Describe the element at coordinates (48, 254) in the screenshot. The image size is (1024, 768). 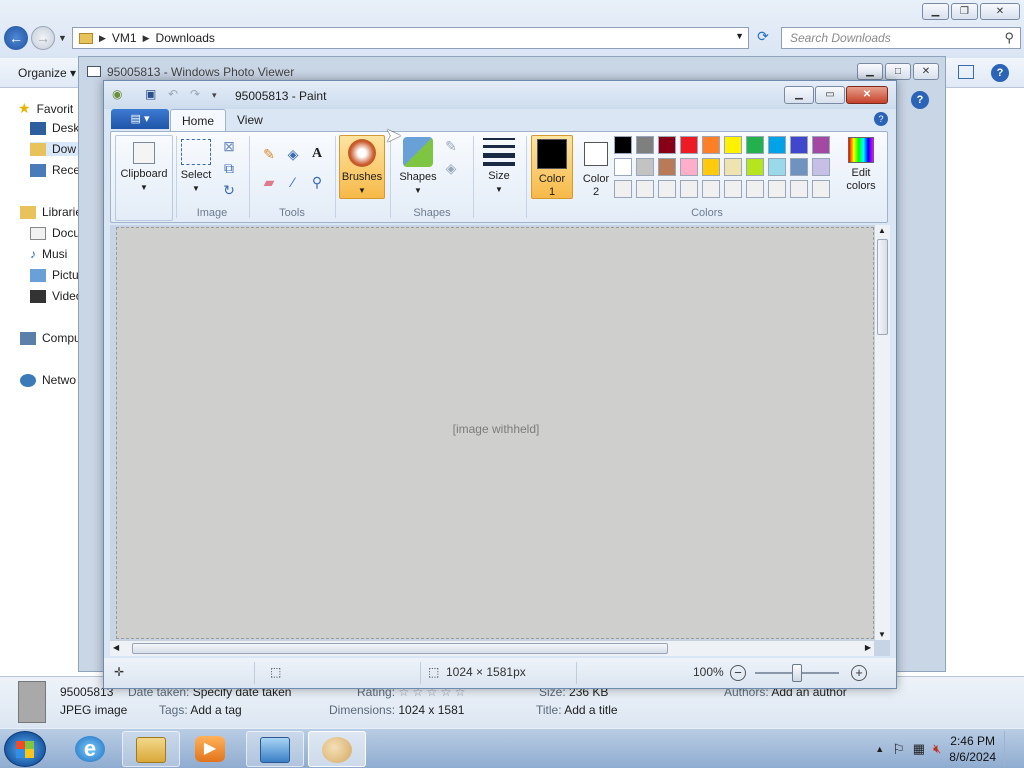
I see `nav-music: ♪ Musi` at that location.